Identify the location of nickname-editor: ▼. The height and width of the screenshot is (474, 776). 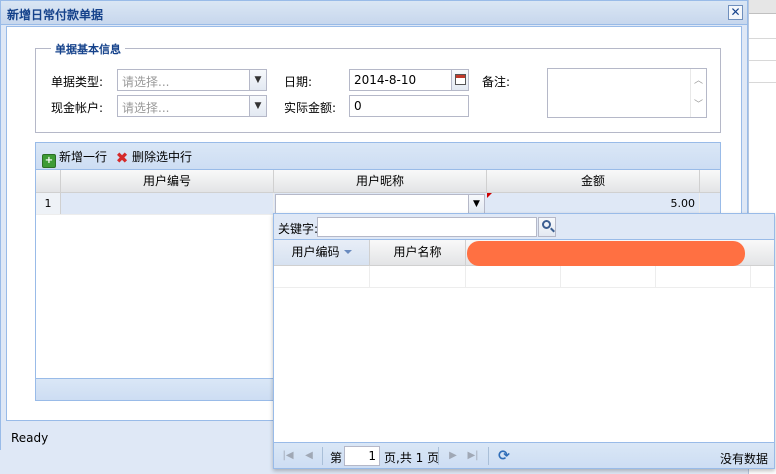
(380, 204).